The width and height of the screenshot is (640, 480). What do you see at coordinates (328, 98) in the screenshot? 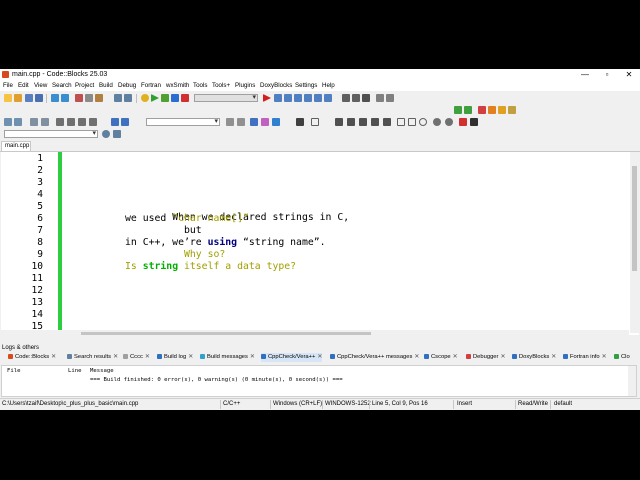
I see `step-into-instruction-icon` at bounding box center [328, 98].